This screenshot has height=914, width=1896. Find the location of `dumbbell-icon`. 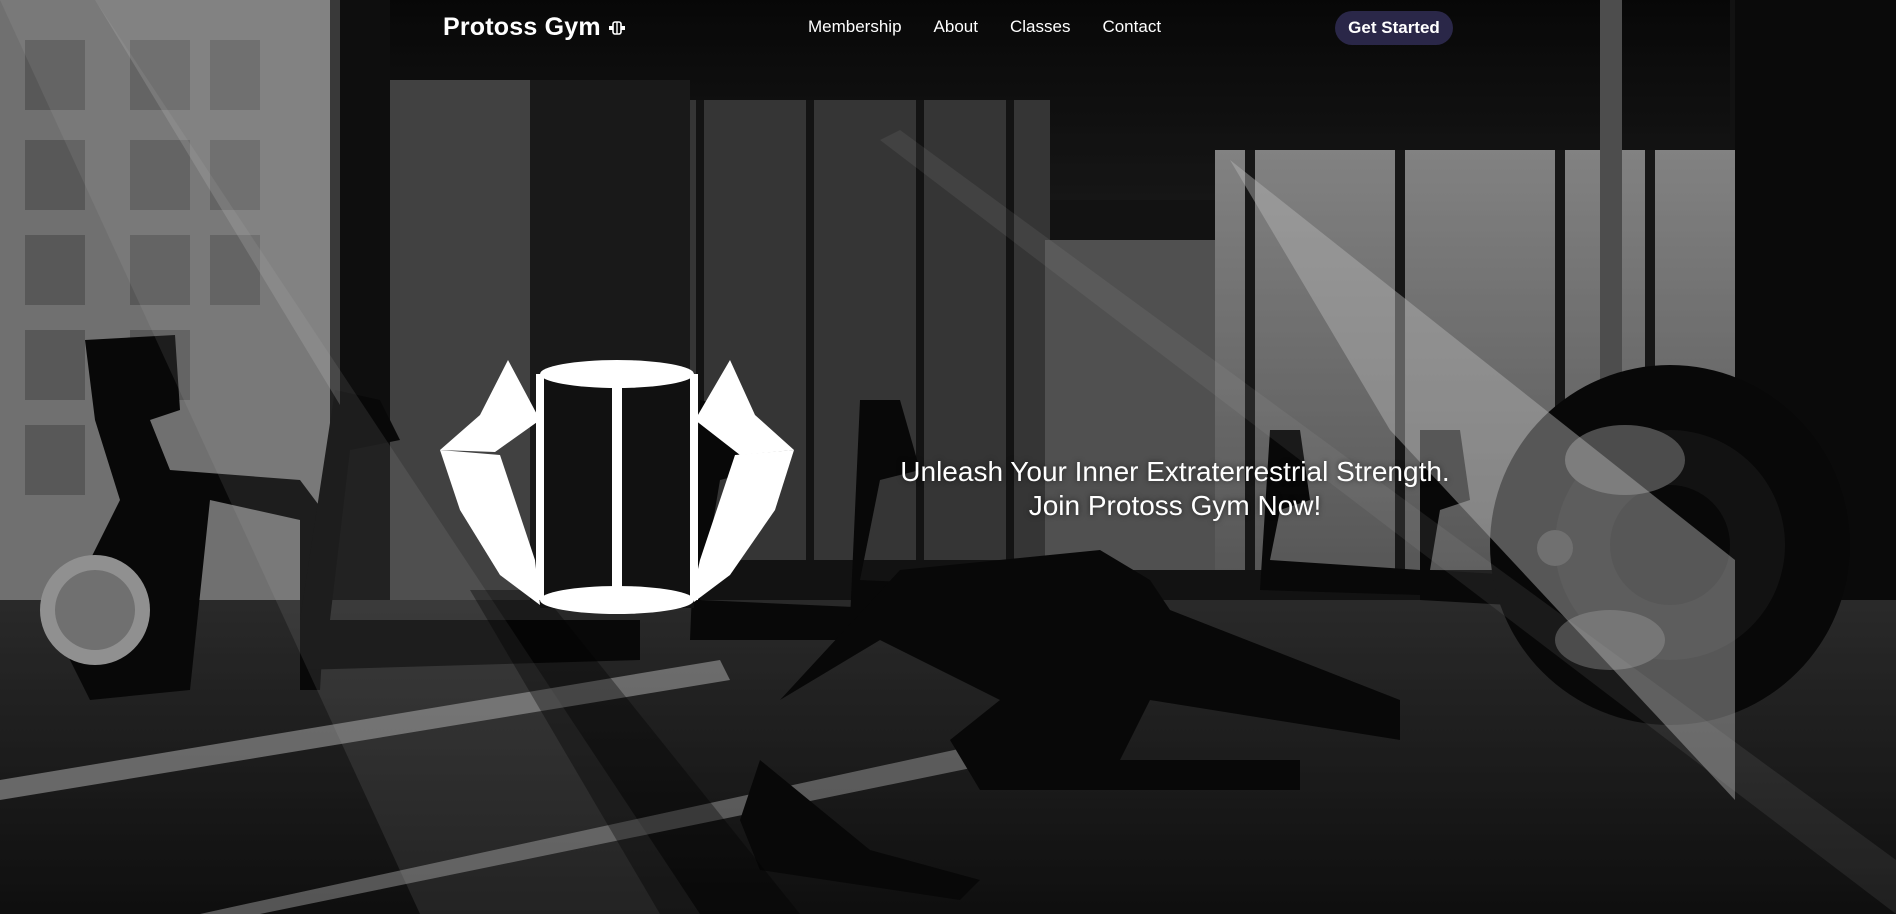

dumbbell-icon is located at coordinates (616, 27).